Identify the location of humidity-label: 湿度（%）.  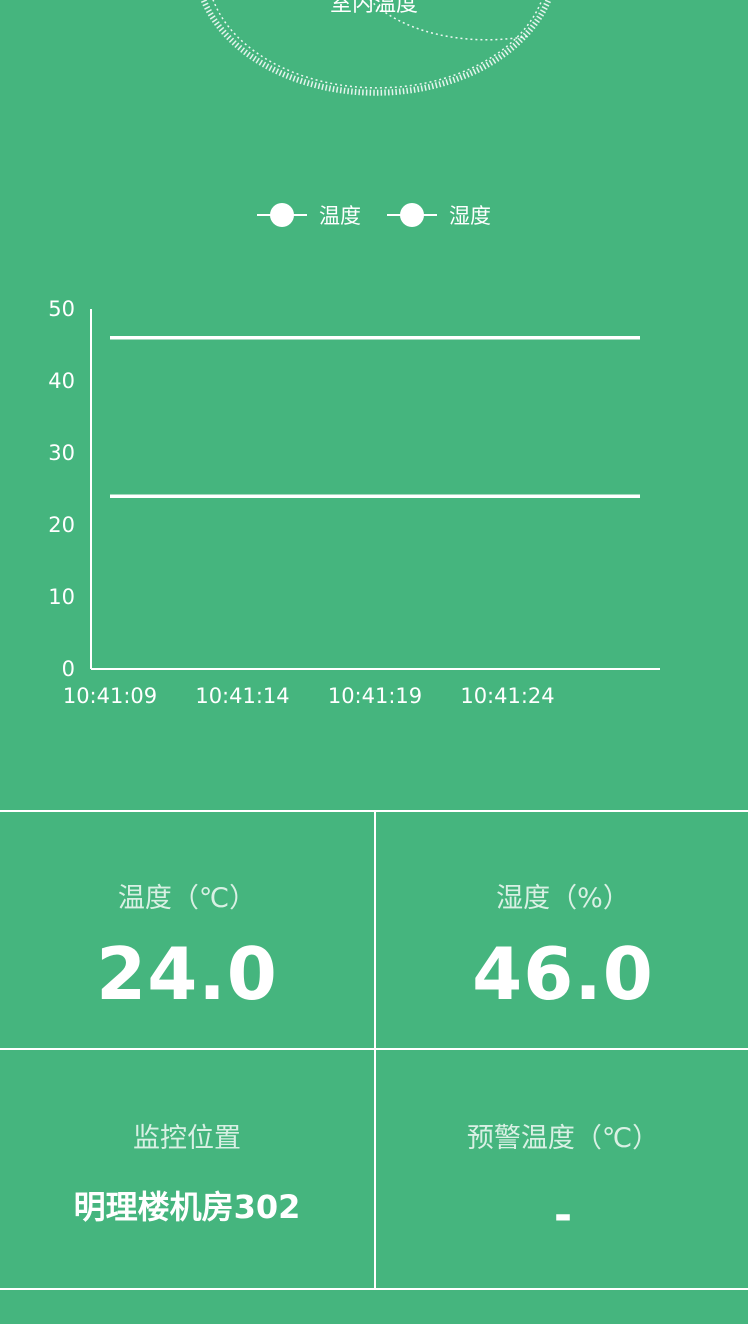
(563, 898).